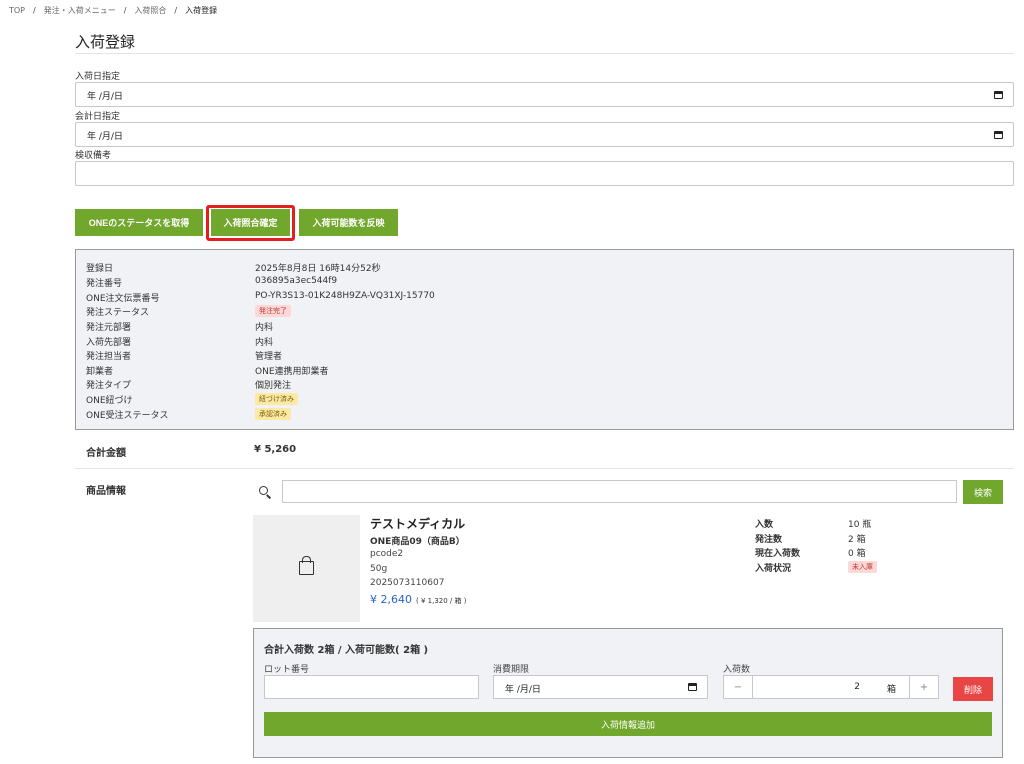 The image size is (1024, 764). What do you see at coordinates (523, 690) in the screenshot?
I see `expiry-value: 年 /月/日` at bounding box center [523, 690].